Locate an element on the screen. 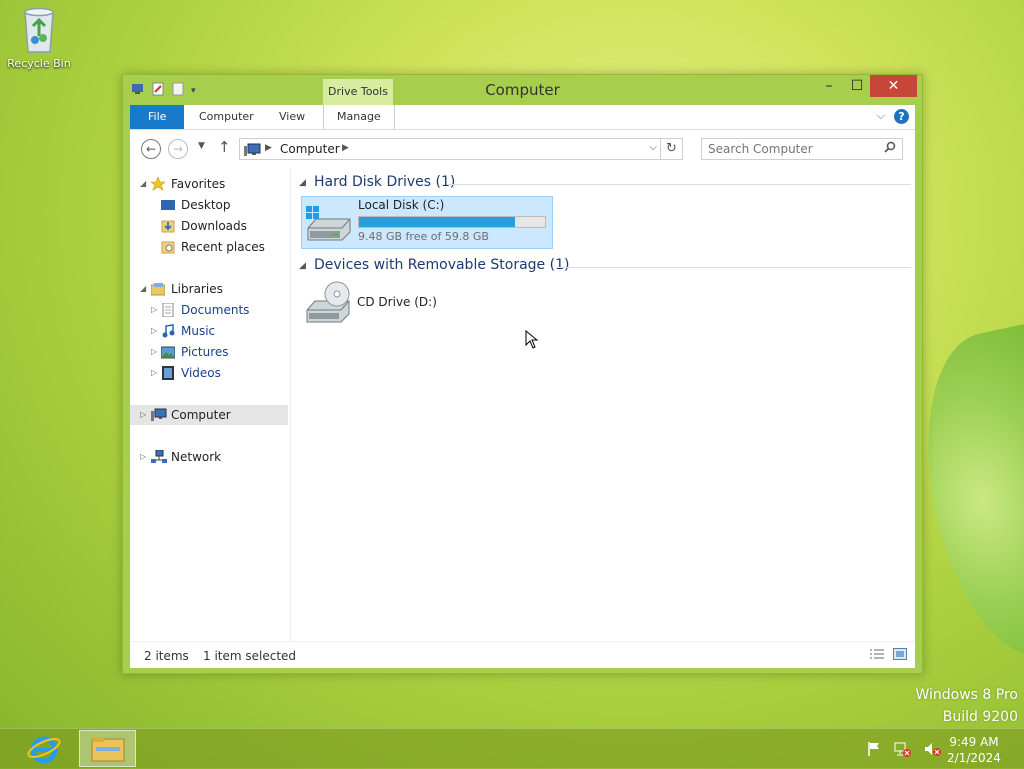 The height and width of the screenshot is (769, 1024). title-bar: ▾ Drive Tools Computer – ☐ ✕ is located at coordinates (522, 90).